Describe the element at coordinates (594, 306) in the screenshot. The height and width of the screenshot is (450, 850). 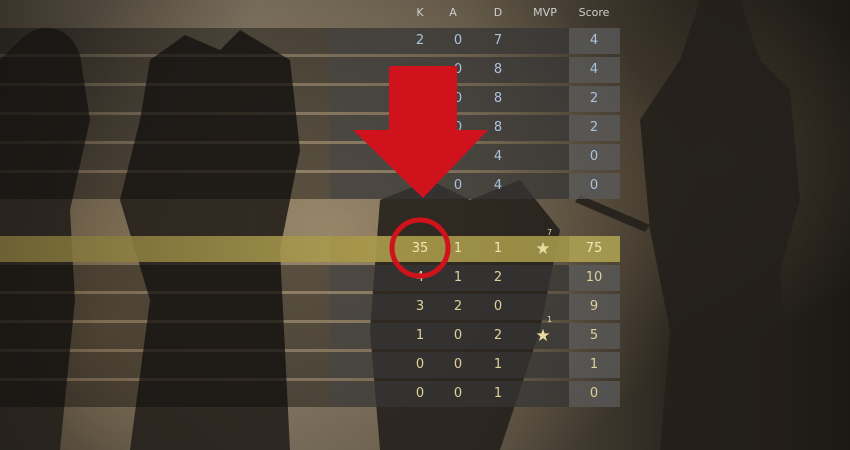
I see `score-cell: 9` at that location.